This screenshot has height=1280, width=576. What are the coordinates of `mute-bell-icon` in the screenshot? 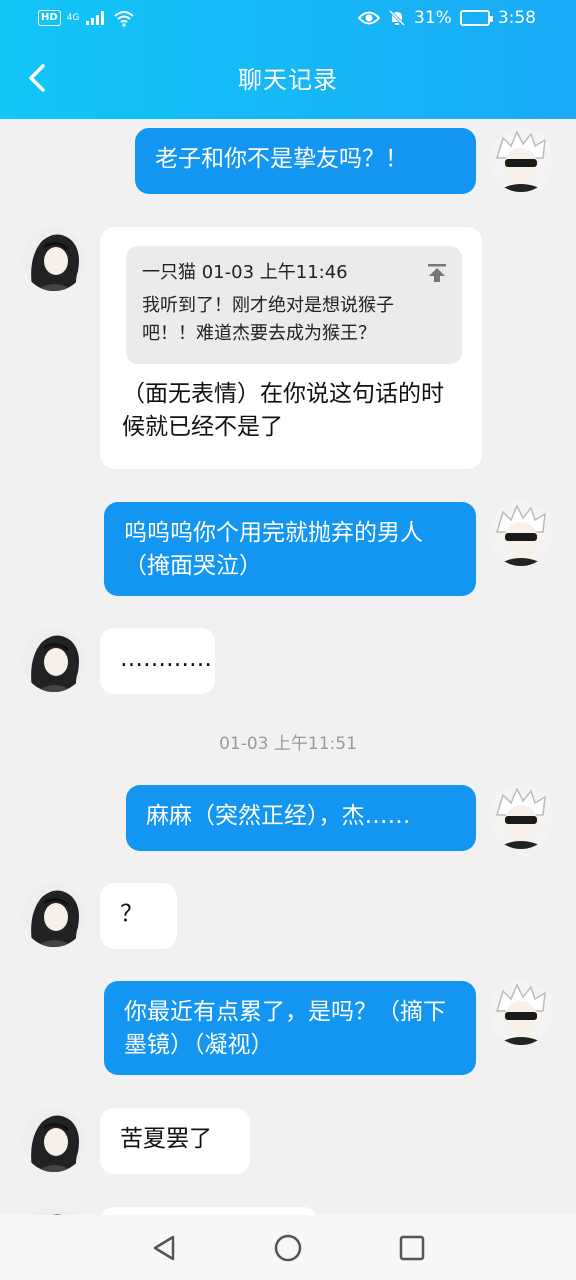 It's located at (397, 18).